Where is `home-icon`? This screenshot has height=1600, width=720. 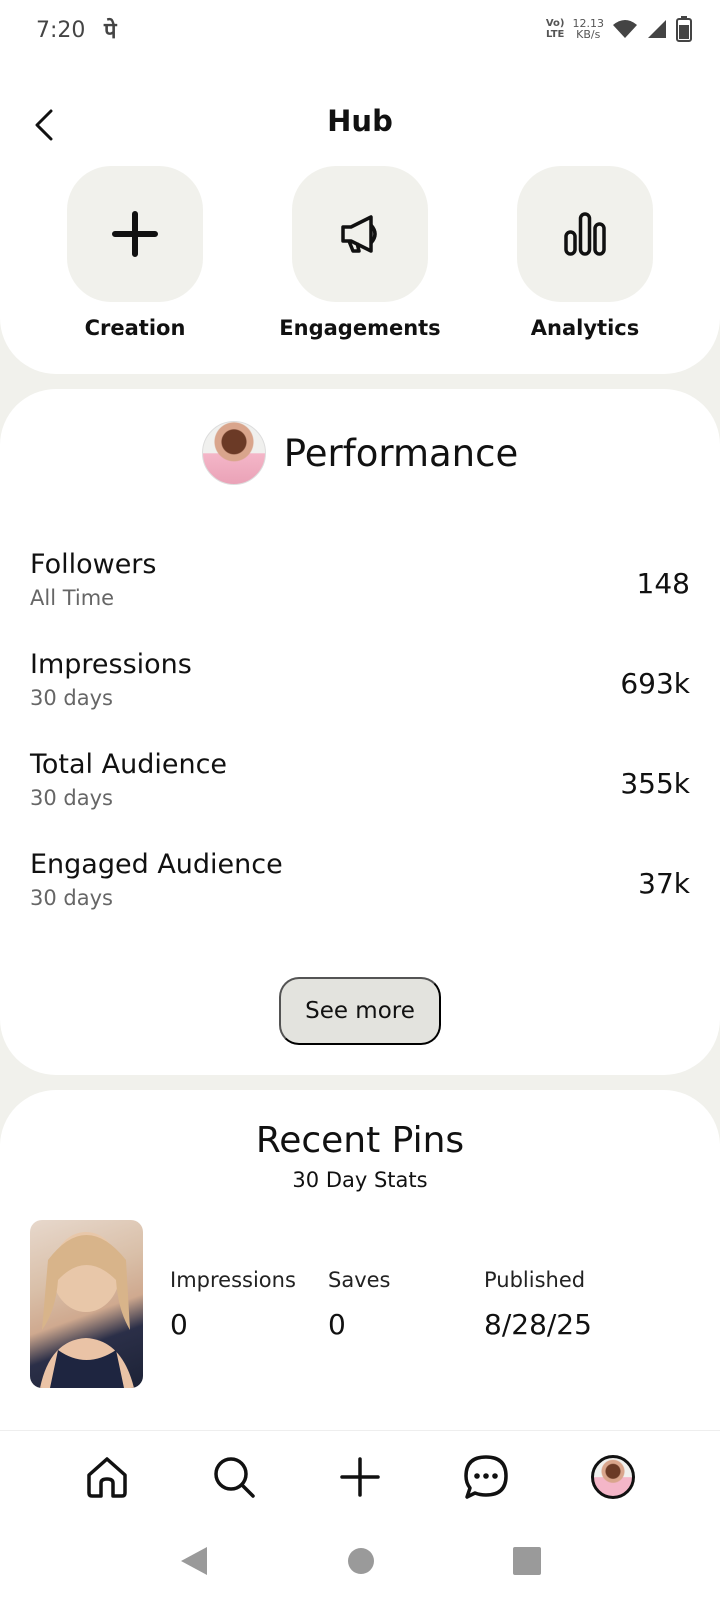 home-icon is located at coordinates (107, 1477).